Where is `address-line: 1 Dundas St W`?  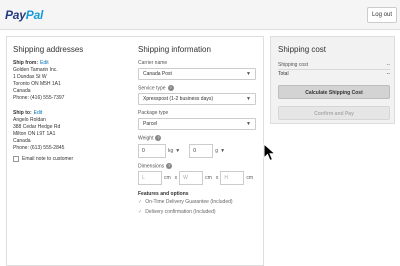
address-line: 1 Dundas St W is located at coordinates (30, 77).